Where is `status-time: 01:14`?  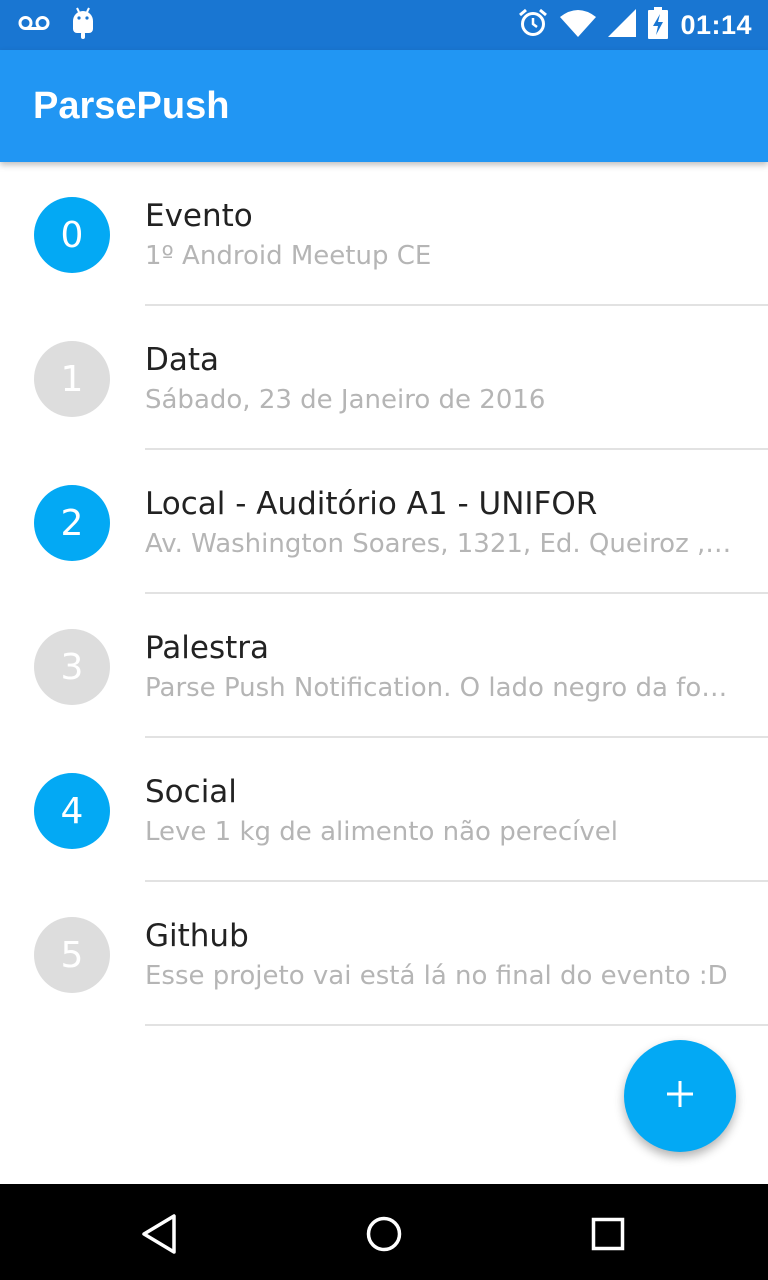 status-time: 01:14 is located at coordinates (716, 24).